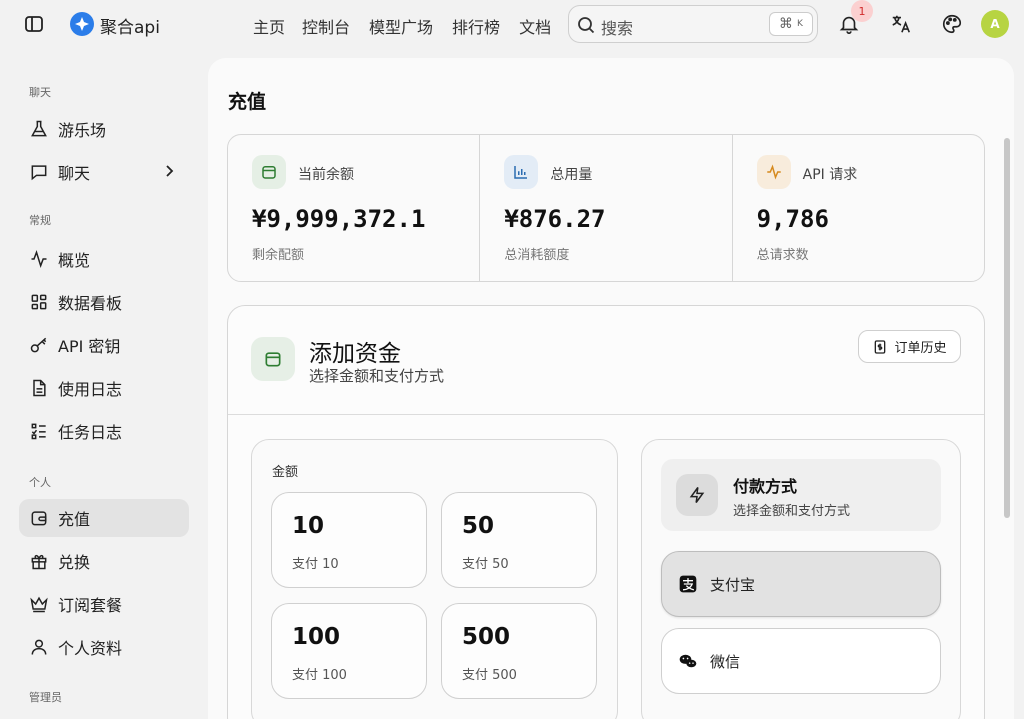 This screenshot has width=1024, height=719. What do you see at coordinates (920, 348) in the screenshot?
I see `order-history-label: 订单历史` at bounding box center [920, 348].